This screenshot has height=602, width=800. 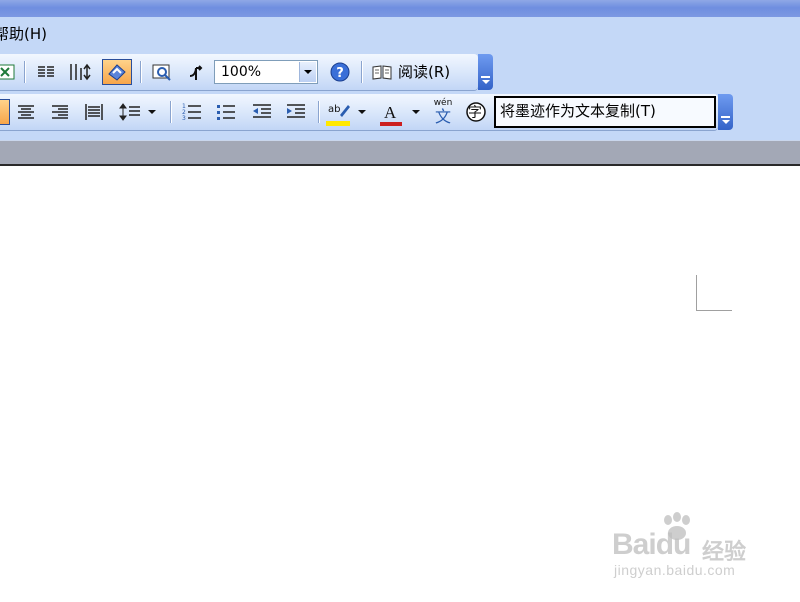 What do you see at coordinates (80, 72) in the screenshot?
I see `drawing-icon` at bounding box center [80, 72].